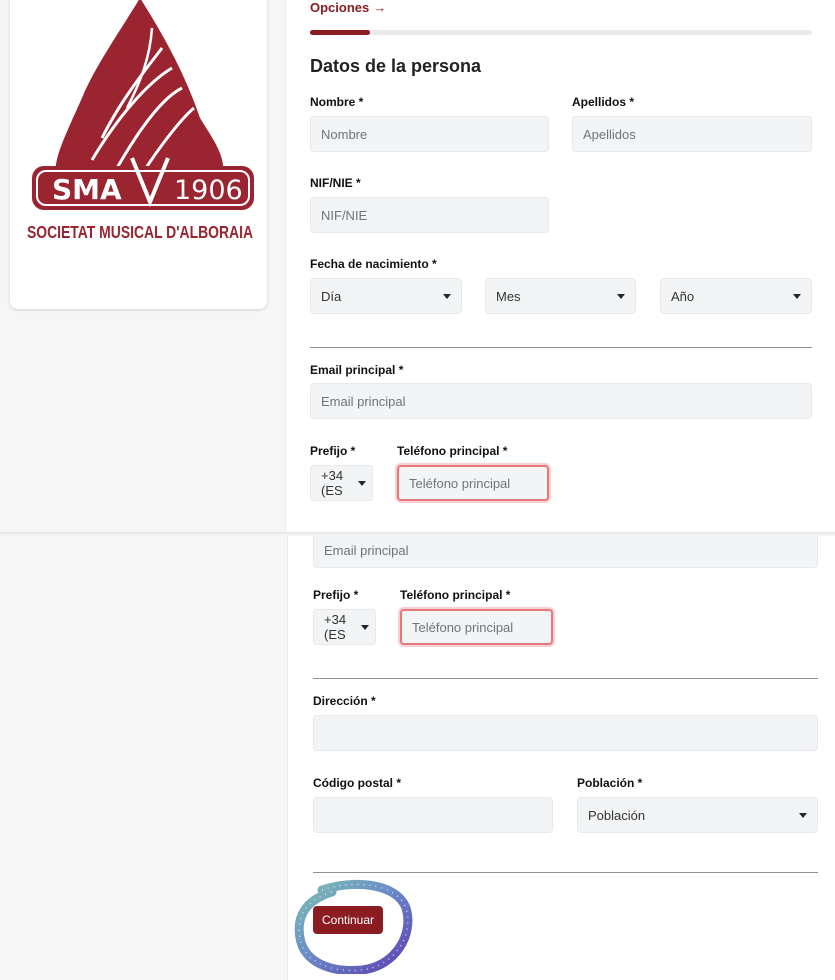 The height and width of the screenshot is (980, 835). What do you see at coordinates (429, 215) in the screenshot?
I see `nif-input: NIF/NIE` at bounding box center [429, 215].